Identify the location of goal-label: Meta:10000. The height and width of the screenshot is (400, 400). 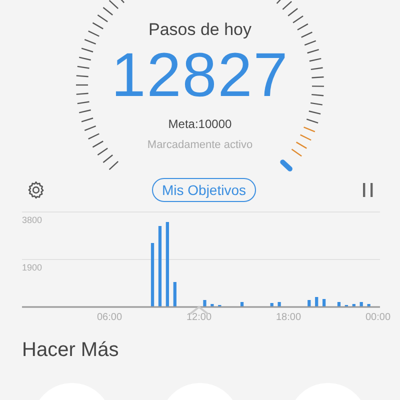
(200, 124).